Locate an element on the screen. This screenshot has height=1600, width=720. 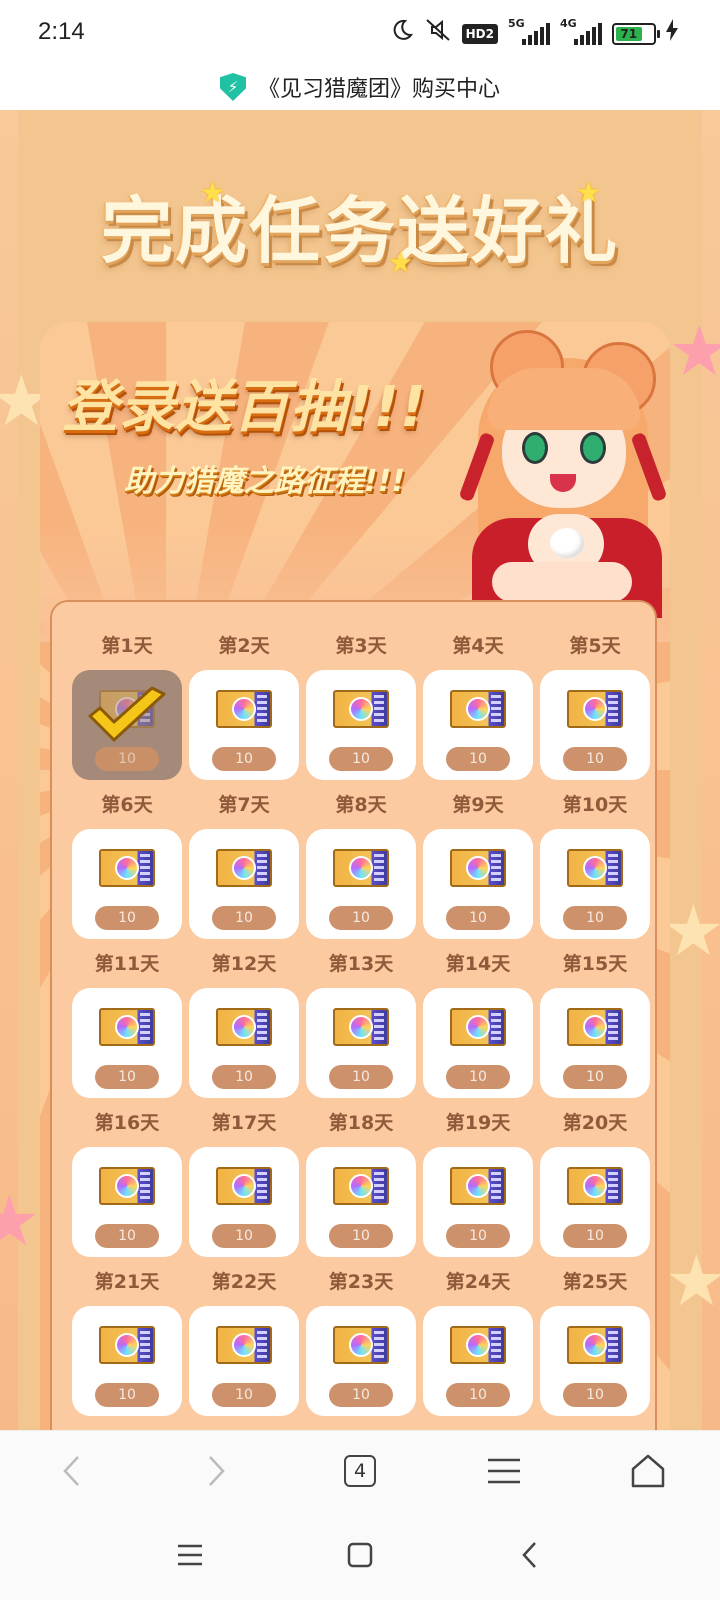
browser-toolbar: 4 is located at coordinates (360, 1470).